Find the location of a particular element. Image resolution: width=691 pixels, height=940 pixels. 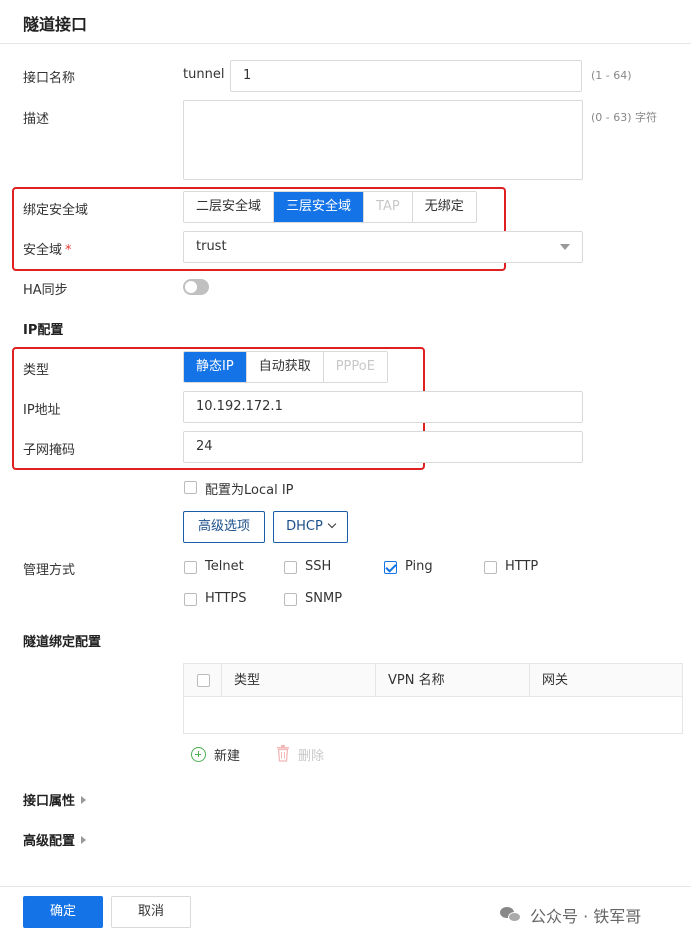

table-header: 类型 VPN 名称 网关 is located at coordinates (433, 680).